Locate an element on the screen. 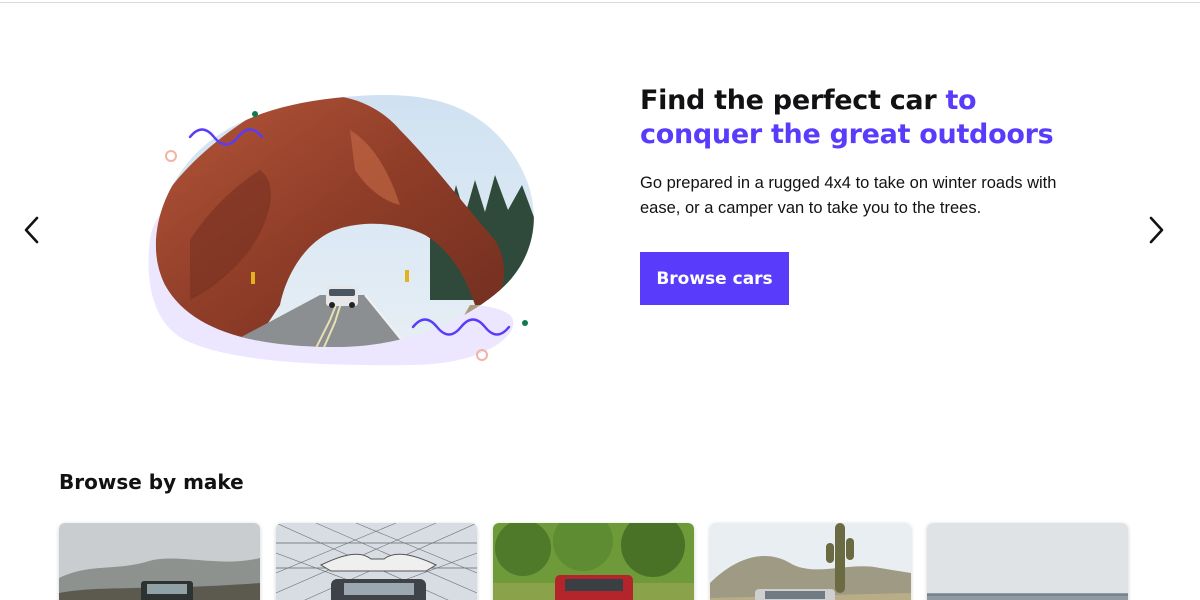 The height and width of the screenshot is (600, 1200). red-rock-arch-road-photo is located at coordinates (341, 230).